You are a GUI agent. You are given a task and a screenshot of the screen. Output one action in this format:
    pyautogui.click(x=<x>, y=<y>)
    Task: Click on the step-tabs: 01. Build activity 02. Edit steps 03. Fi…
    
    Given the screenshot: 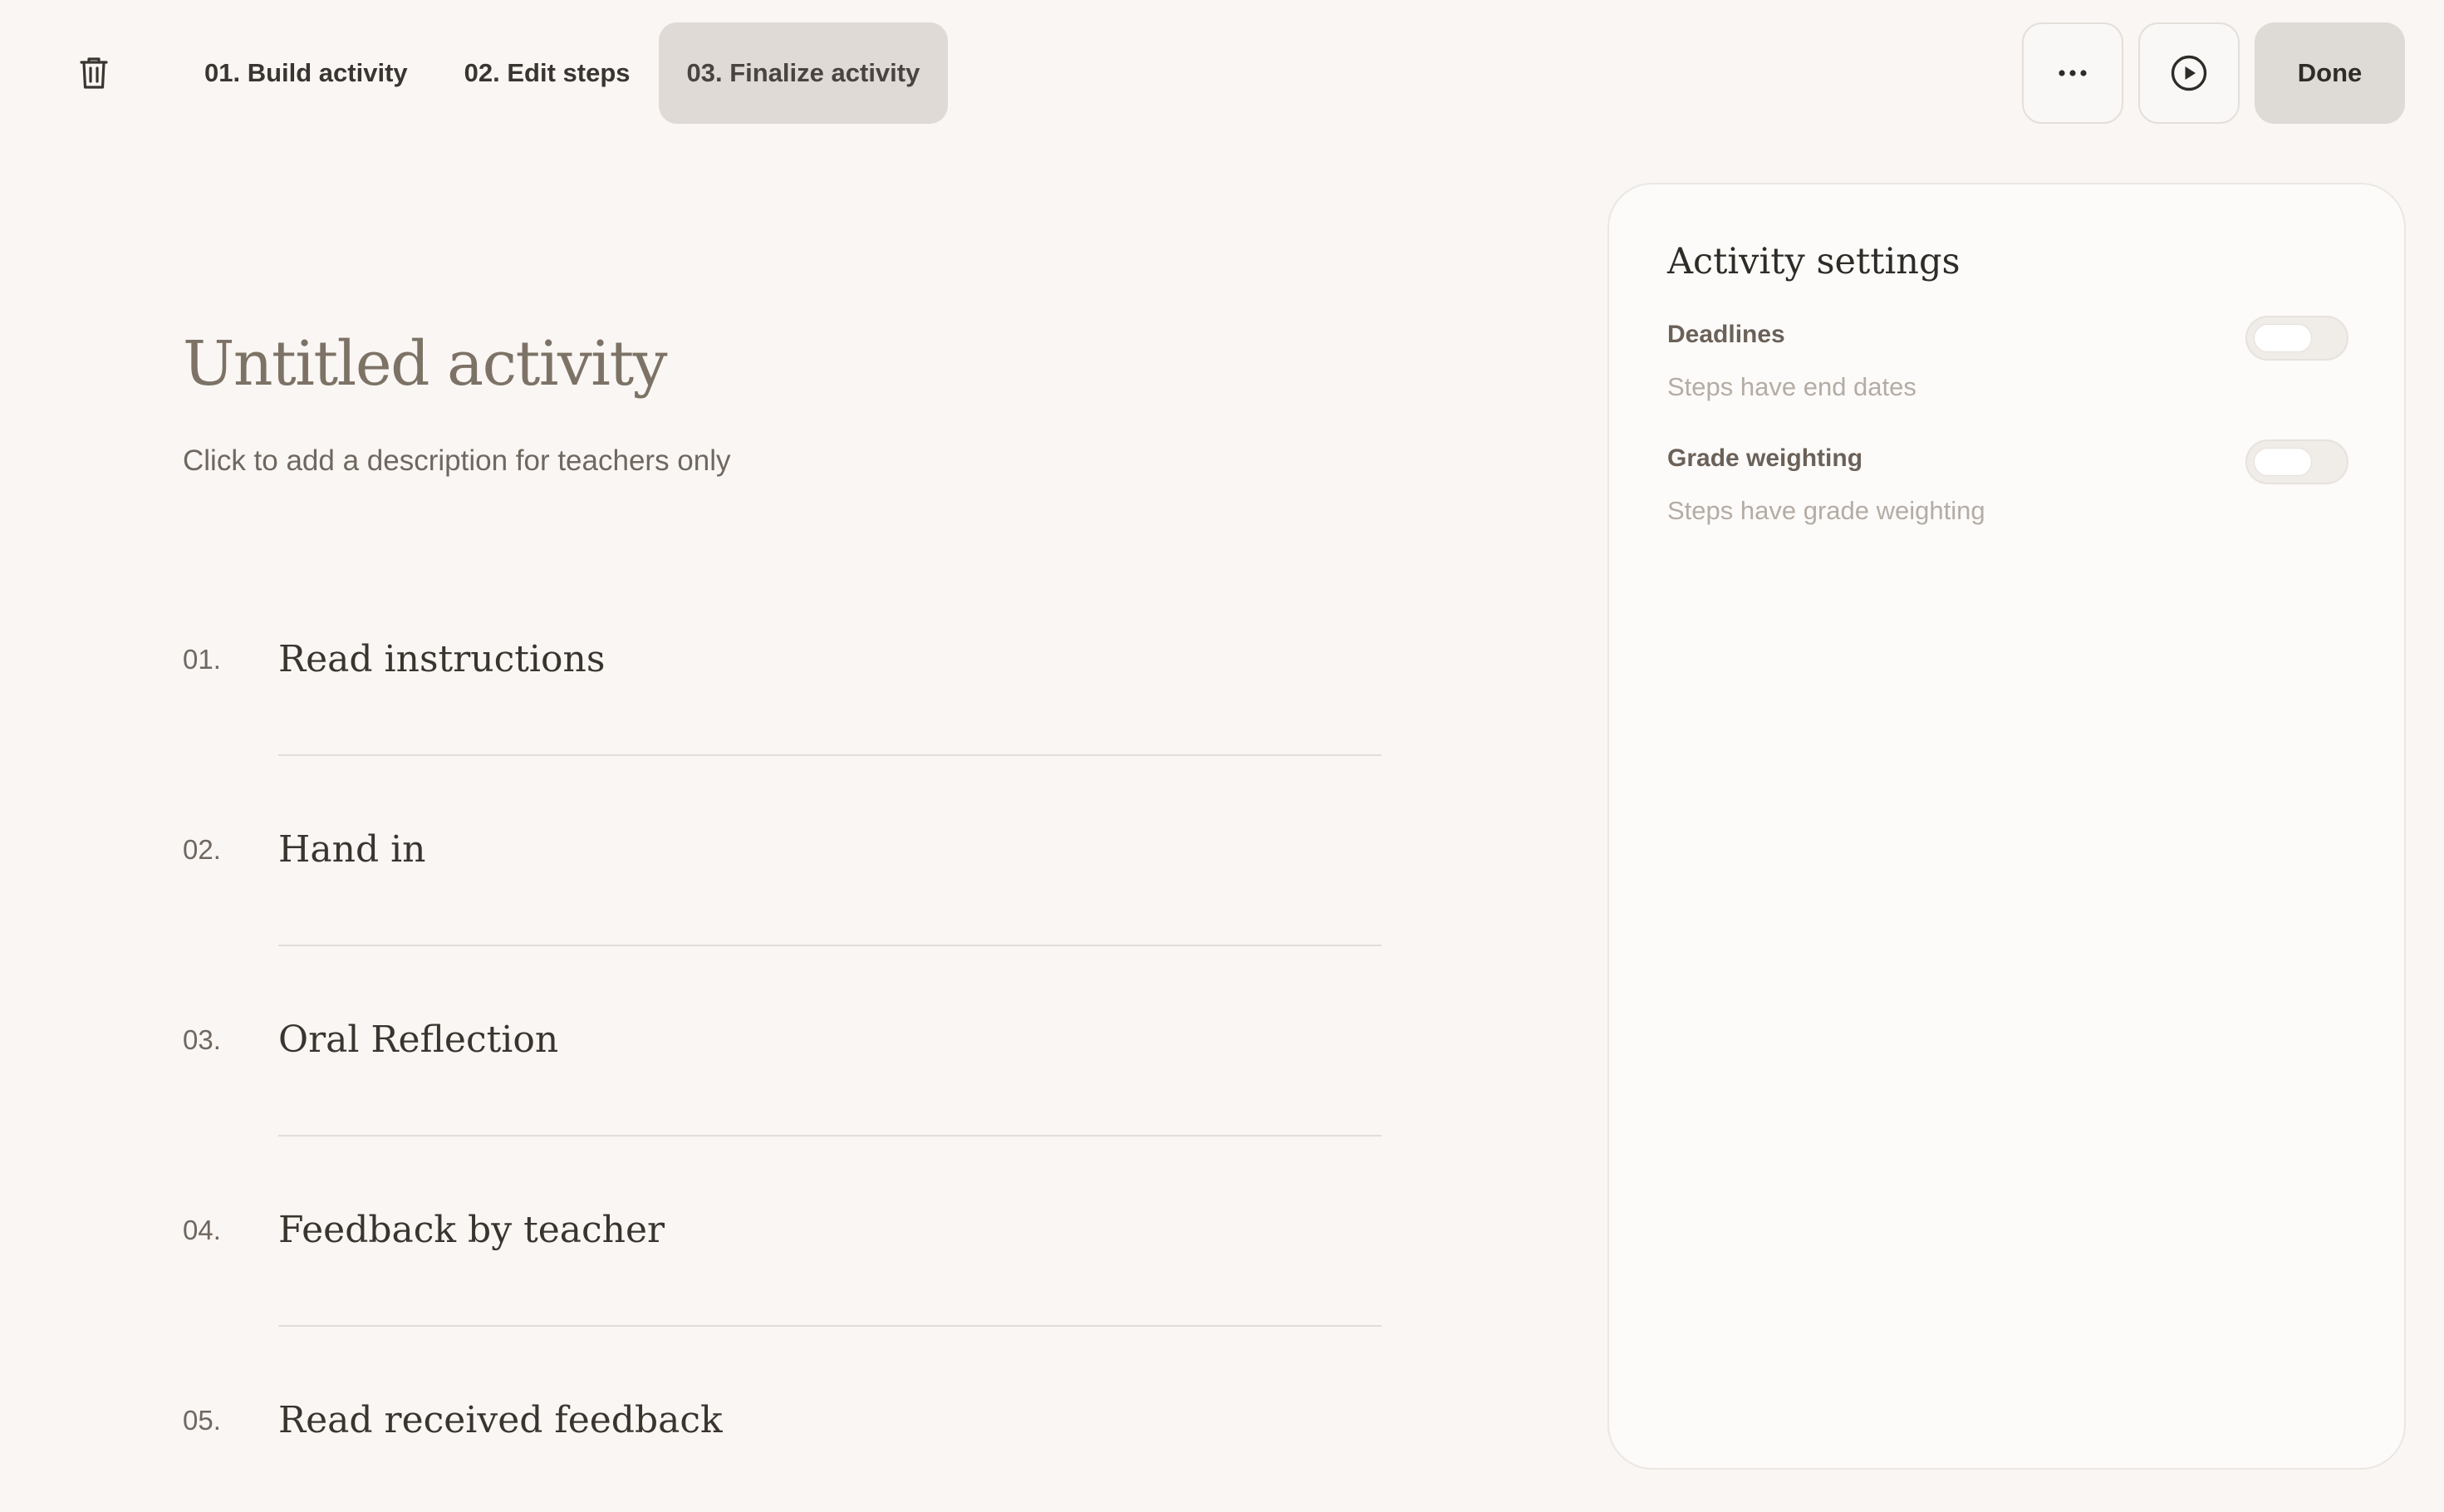 What is the action you would take?
    pyautogui.click(x=563, y=73)
    